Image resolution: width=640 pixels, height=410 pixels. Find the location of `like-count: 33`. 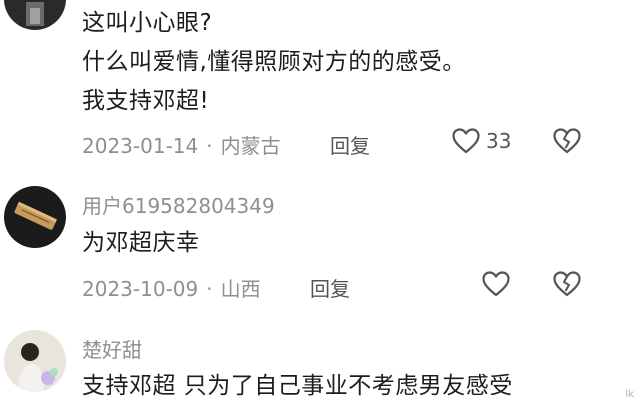

like-count: 33 is located at coordinates (499, 141).